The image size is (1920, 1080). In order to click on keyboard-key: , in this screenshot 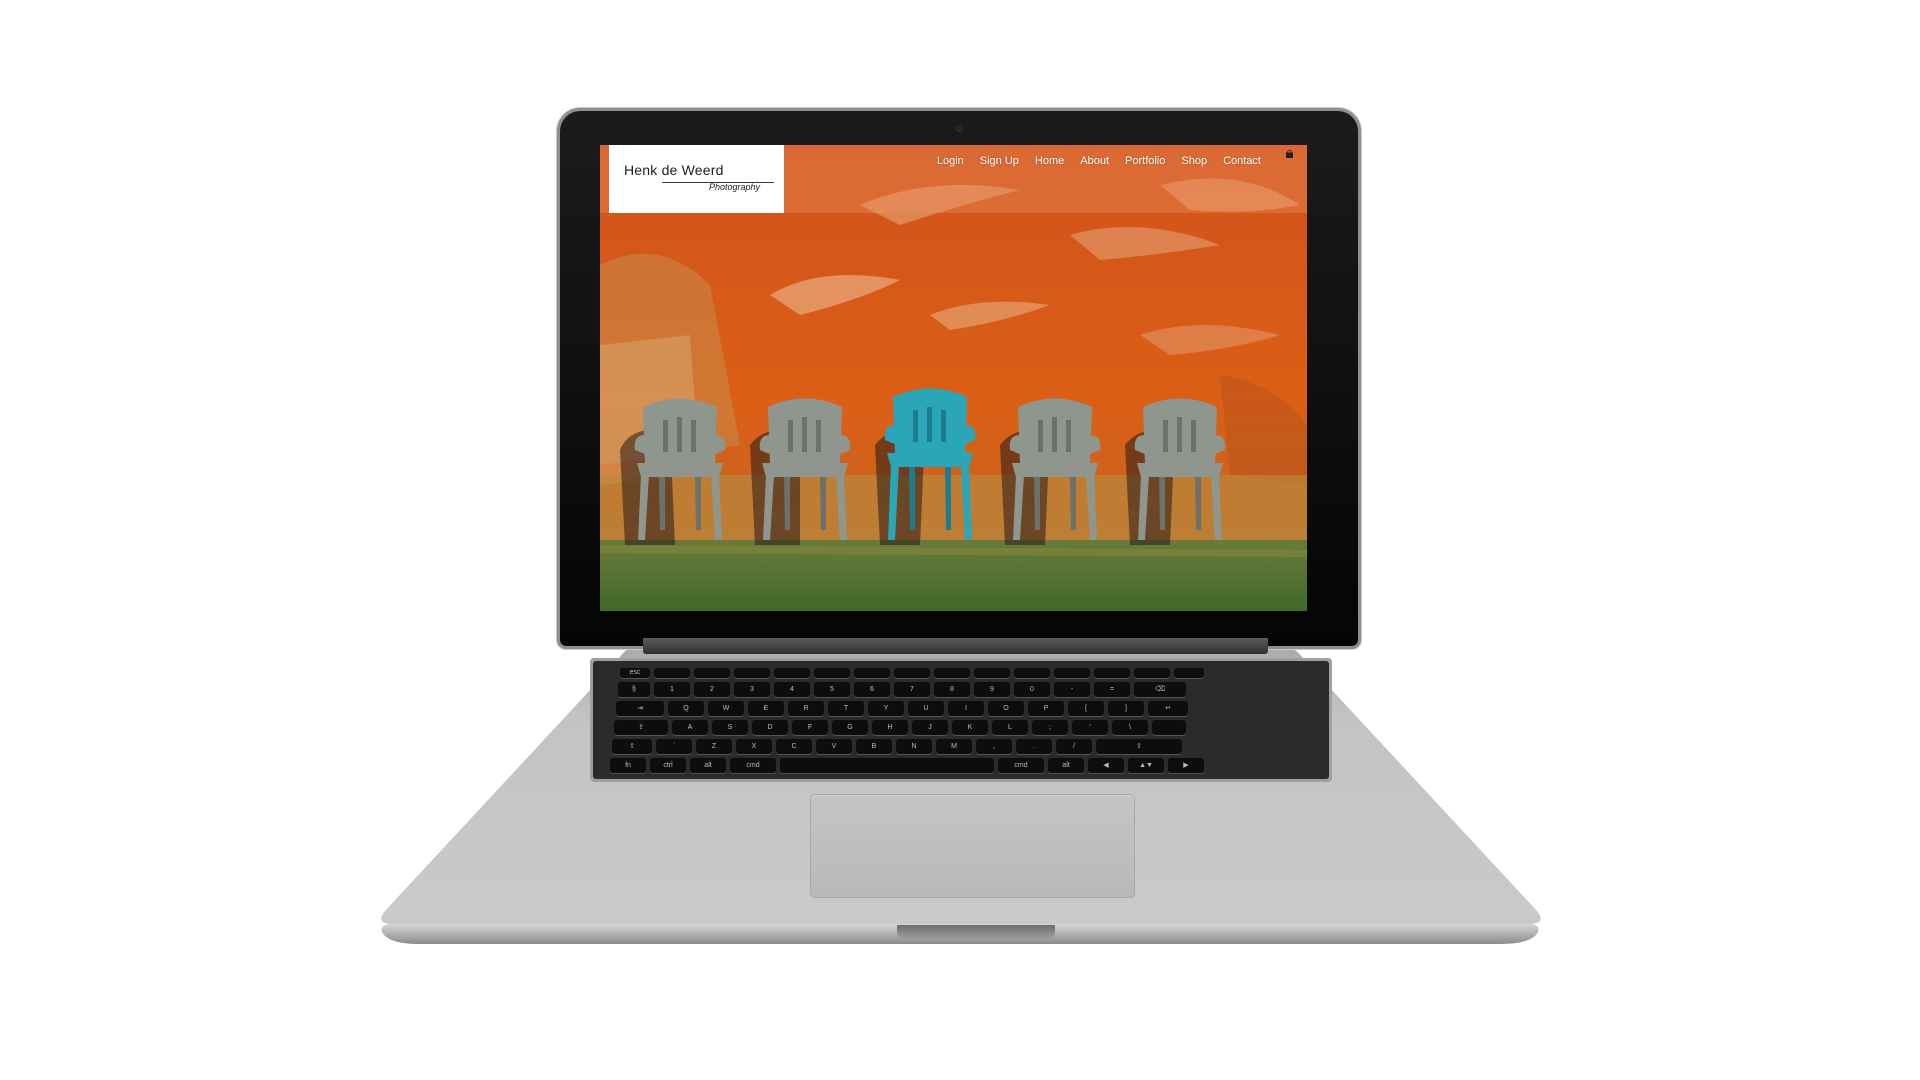, I will do `click(994, 746)`.